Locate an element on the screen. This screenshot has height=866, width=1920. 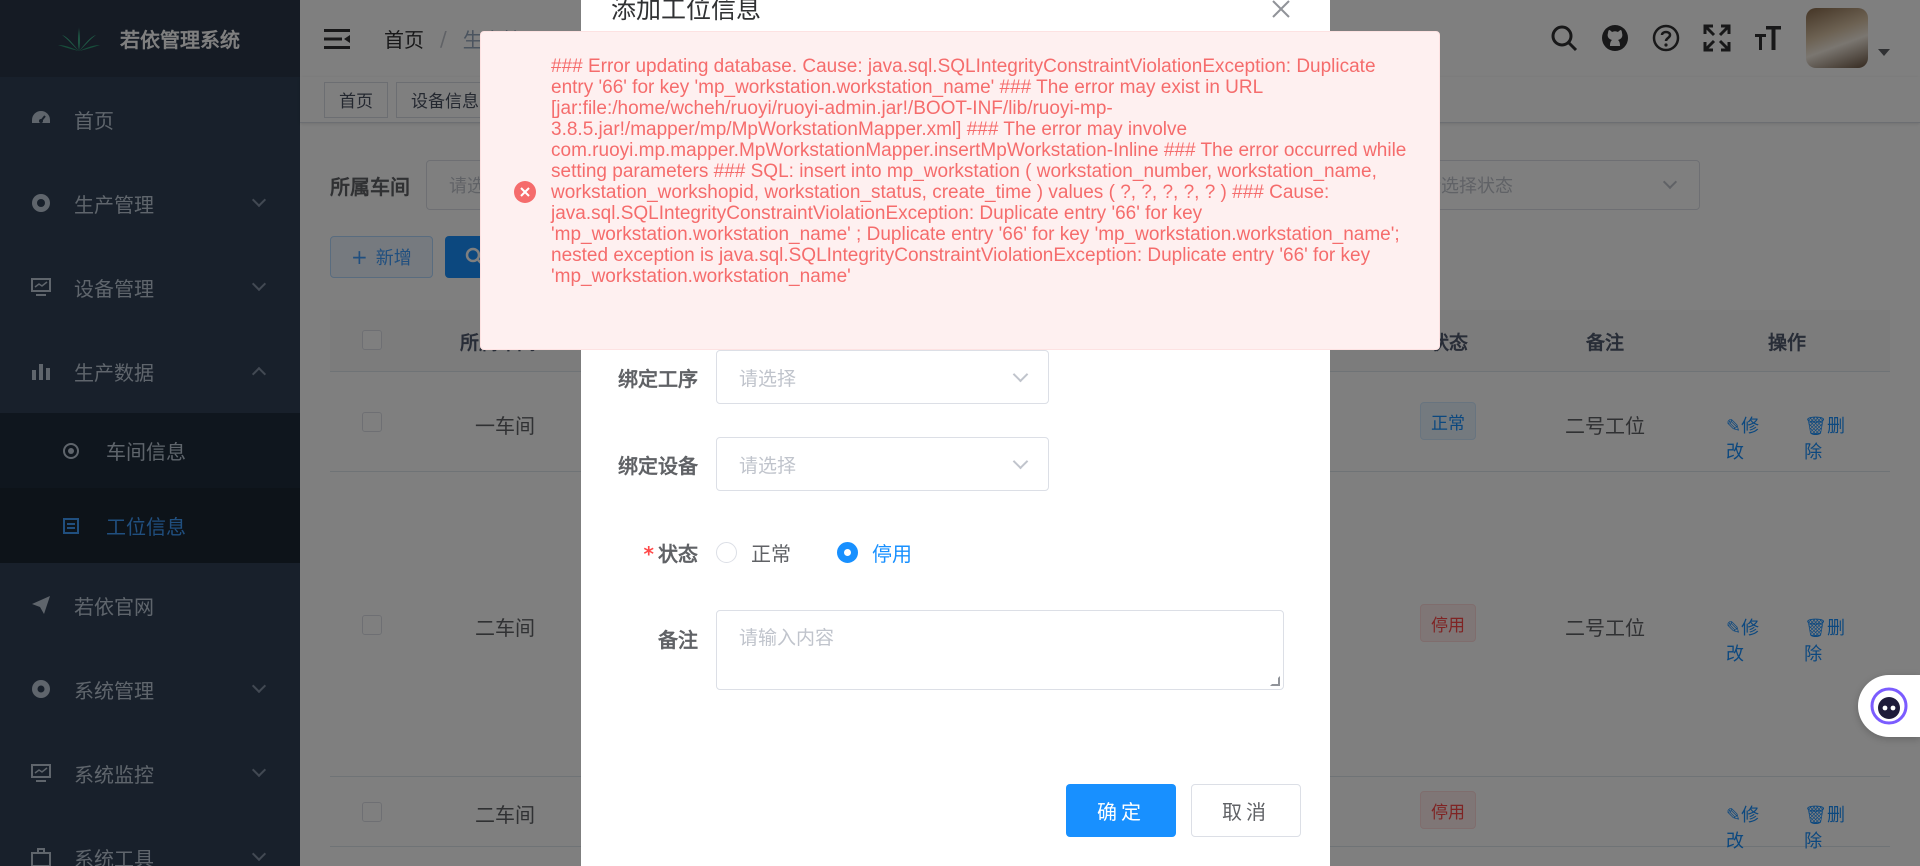
form-row-status: * 状态 正常 停用 is located at coordinates (769, 552).